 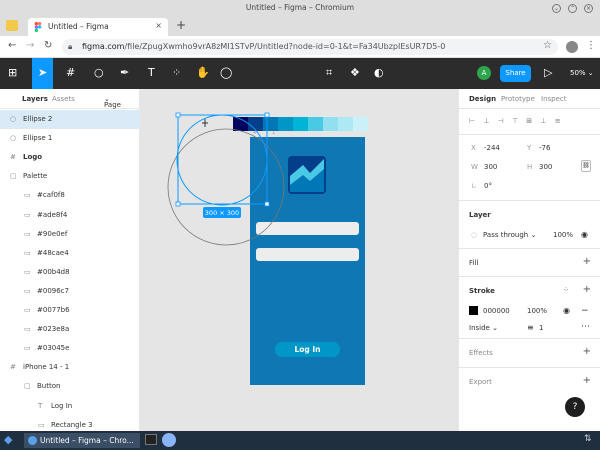 What do you see at coordinates (176, 73) in the screenshot?
I see `resources-icon: ⁘` at bounding box center [176, 73].